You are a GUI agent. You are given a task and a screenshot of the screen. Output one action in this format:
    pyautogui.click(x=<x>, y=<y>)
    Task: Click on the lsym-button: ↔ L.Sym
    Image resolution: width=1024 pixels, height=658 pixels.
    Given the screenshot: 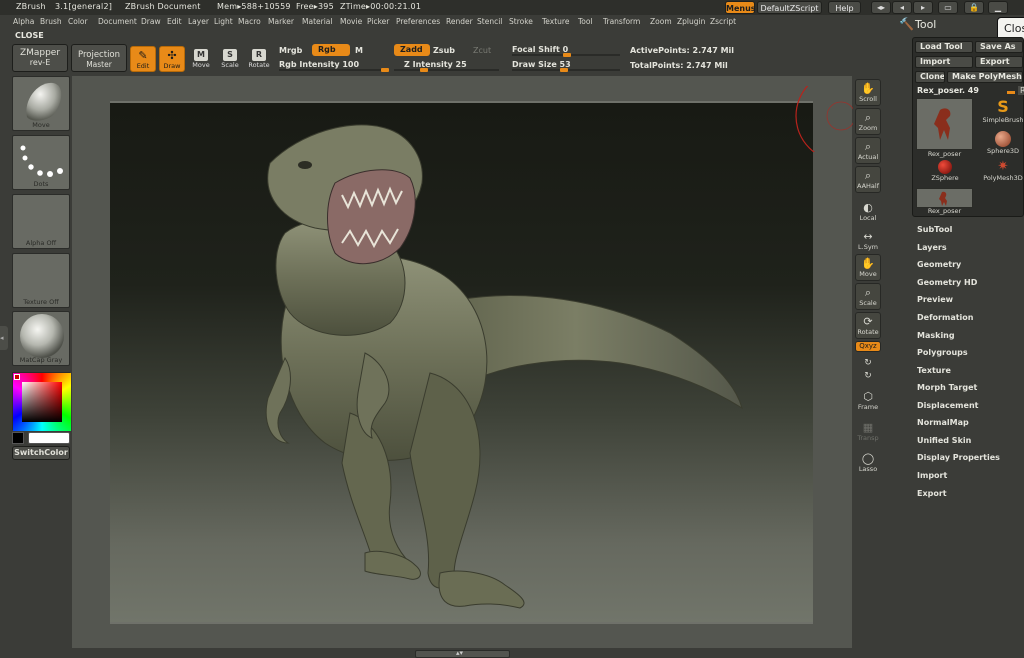 What is the action you would take?
    pyautogui.click(x=868, y=240)
    